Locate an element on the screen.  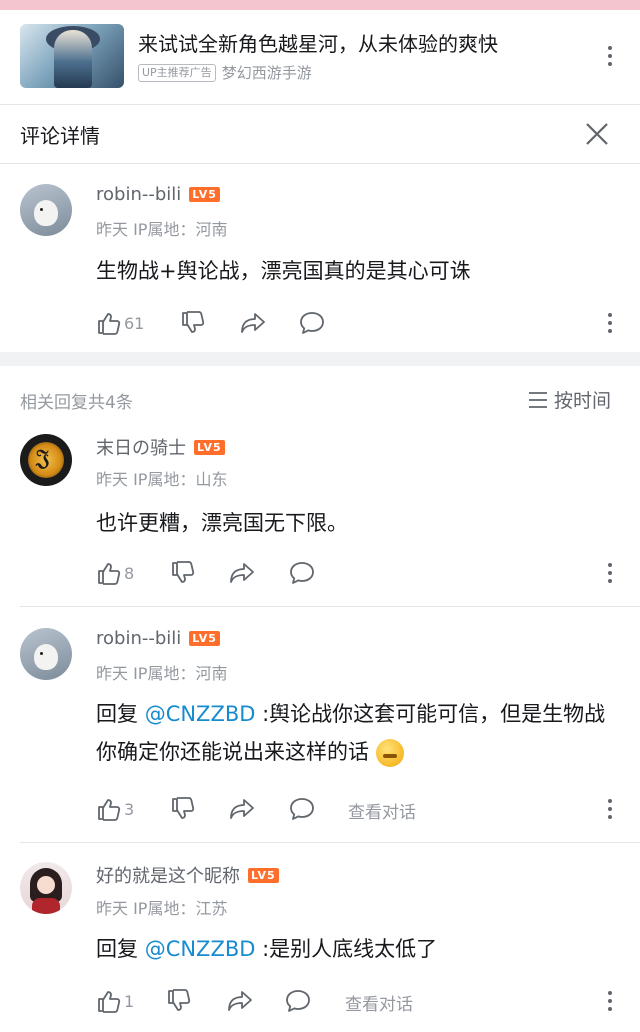
ad-title: 来试试全新角色越星河，从未体验的爽快 is located at coordinates (318, 42).